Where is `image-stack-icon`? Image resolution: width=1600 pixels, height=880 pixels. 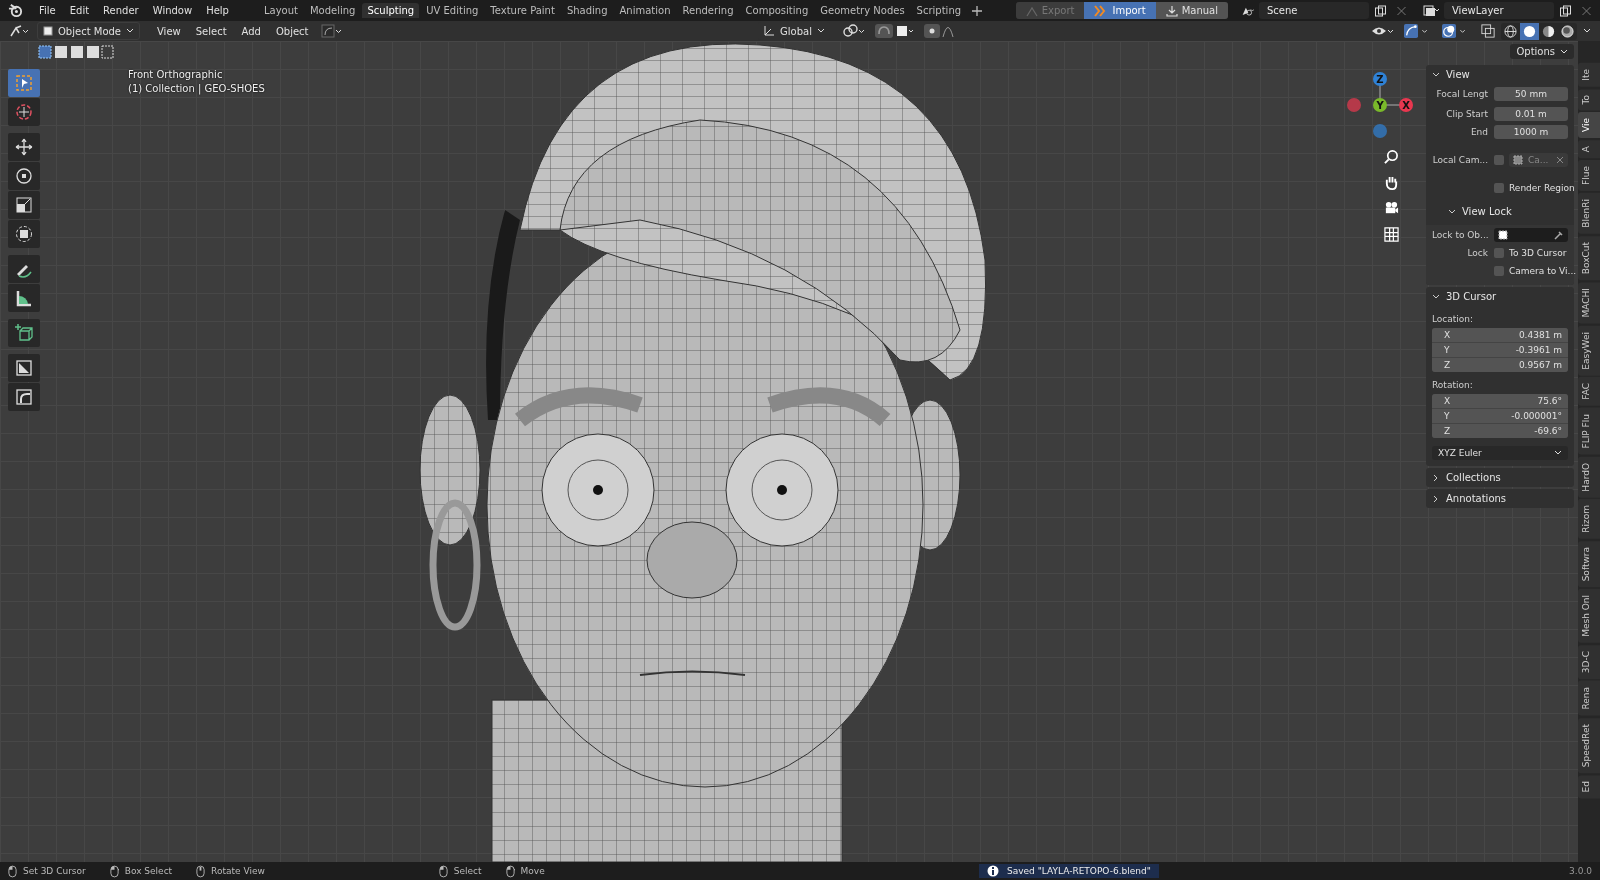 image-stack-icon is located at coordinates (1431, 10).